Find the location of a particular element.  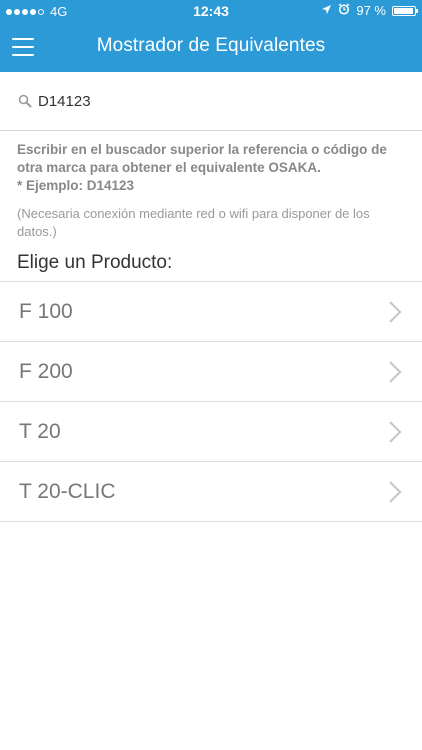

search-icon is located at coordinates (25, 101).